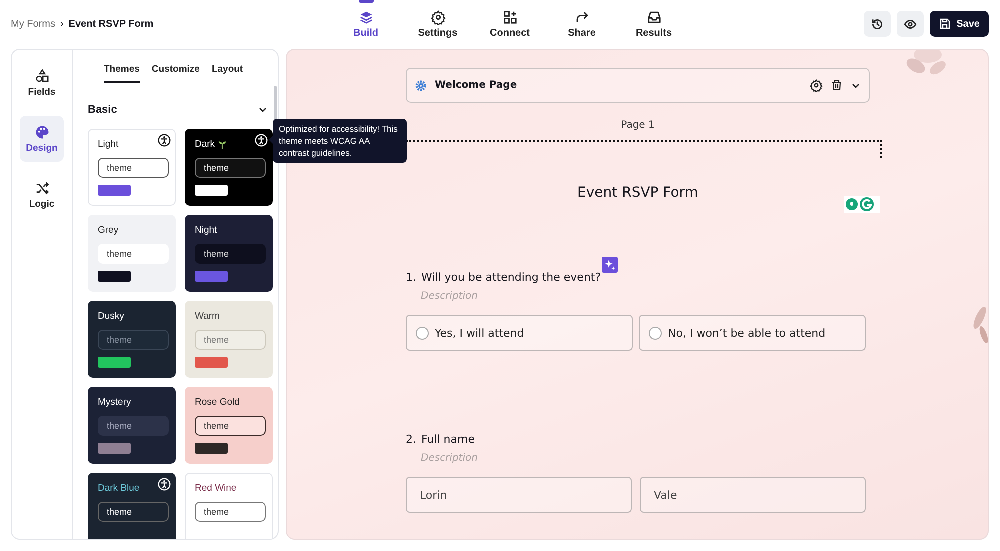  I want to click on question-title: Will you be attending the event?, so click(512, 277).